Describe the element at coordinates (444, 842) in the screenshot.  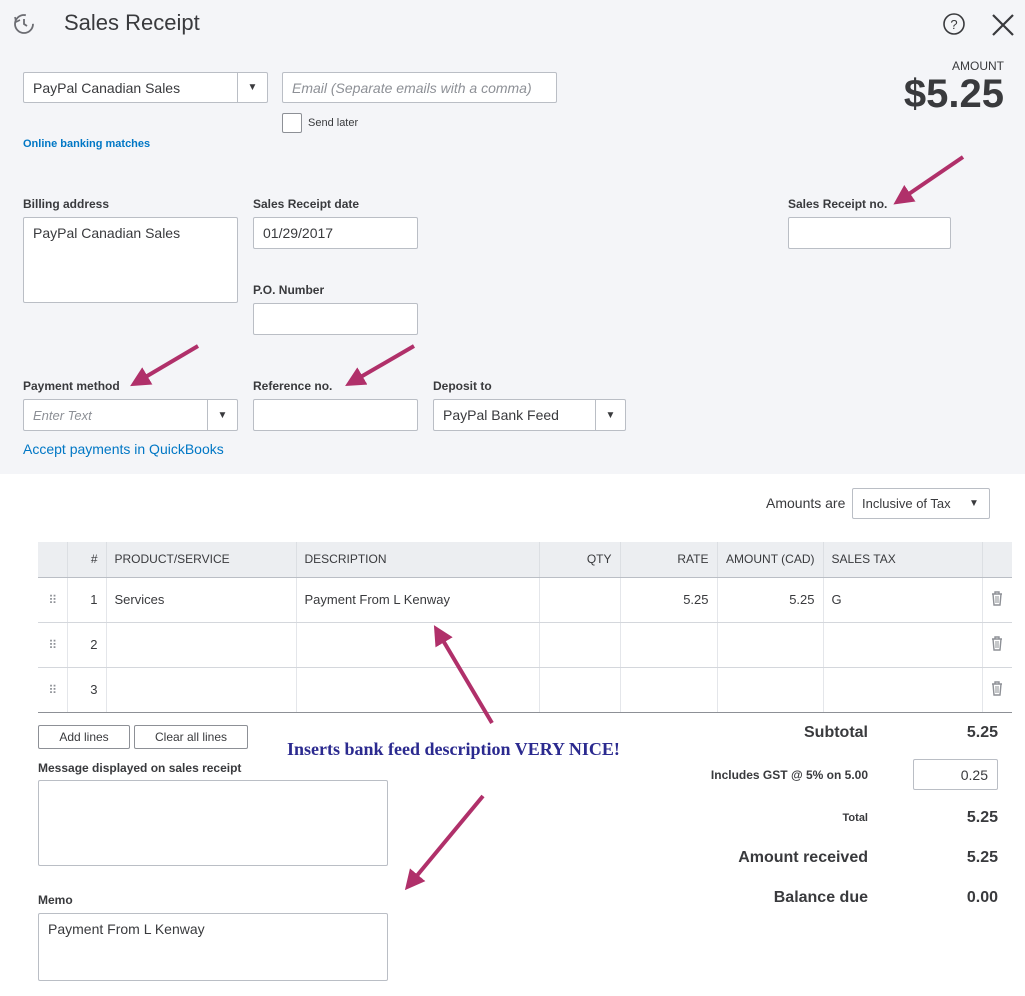
I see `arrow-memo` at that location.